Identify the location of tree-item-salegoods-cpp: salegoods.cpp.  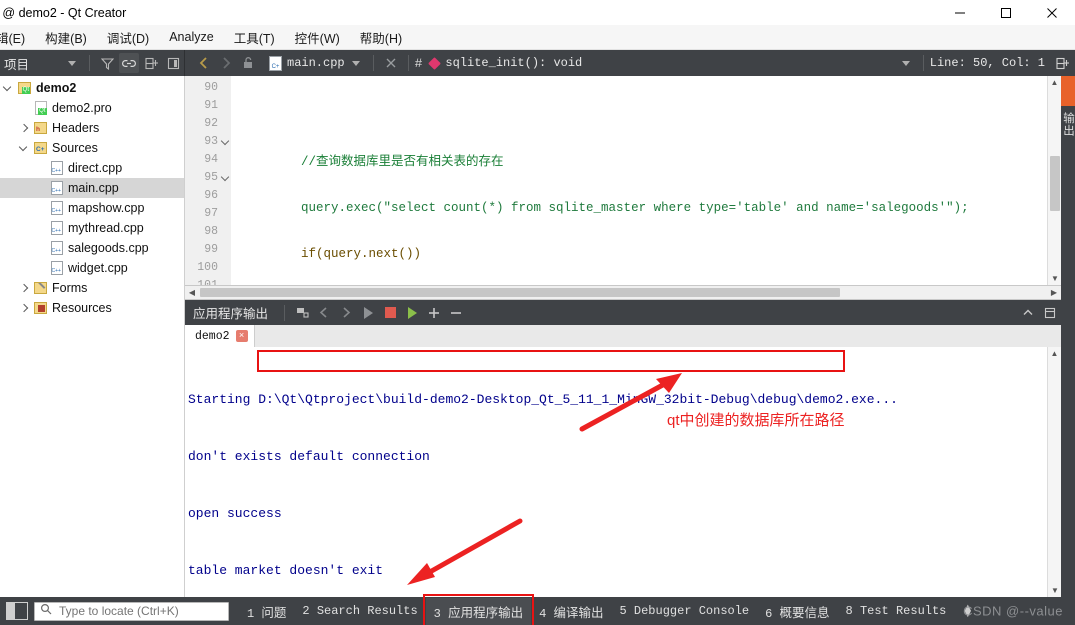
(92, 248).